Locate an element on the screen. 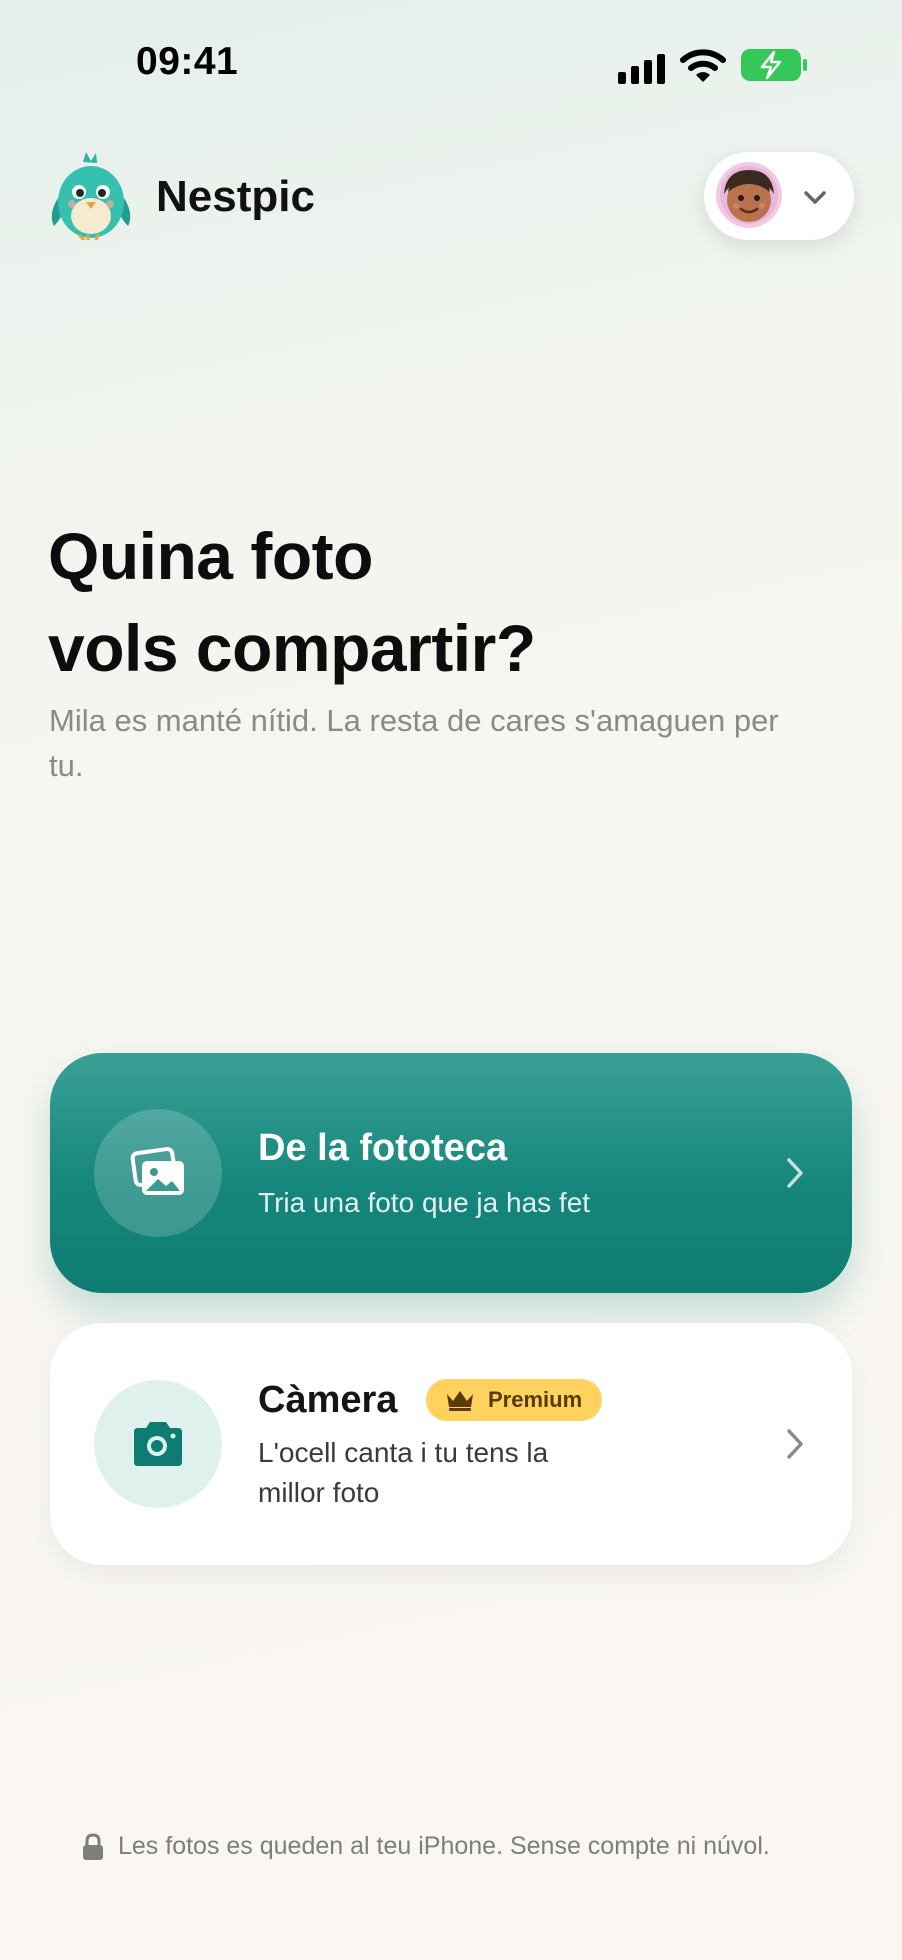 The width and height of the screenshot is (902, 1960). page-title: Quina foto vols compartir? is located at coordinates (292, 602).